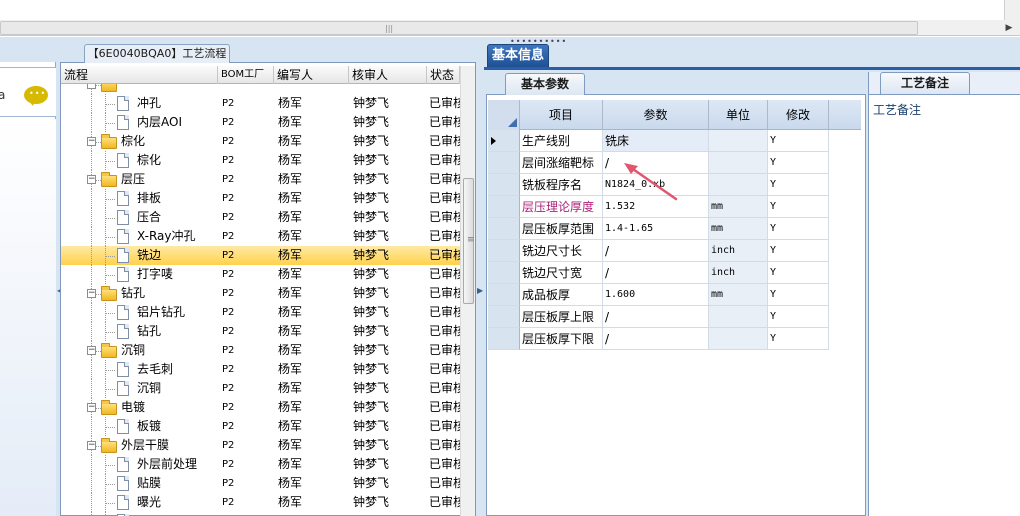  What do you see at coordinates (260, 89) in the screenshot?
I see `tree-folder-row: −` at bounding box center [260, 89].